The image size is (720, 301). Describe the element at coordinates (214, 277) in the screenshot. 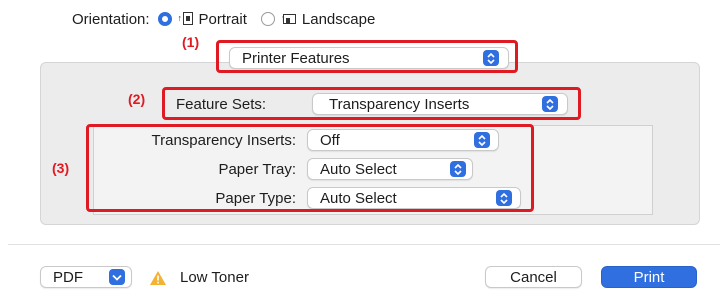

I see `low-toner-status: Low Toner` at that location.